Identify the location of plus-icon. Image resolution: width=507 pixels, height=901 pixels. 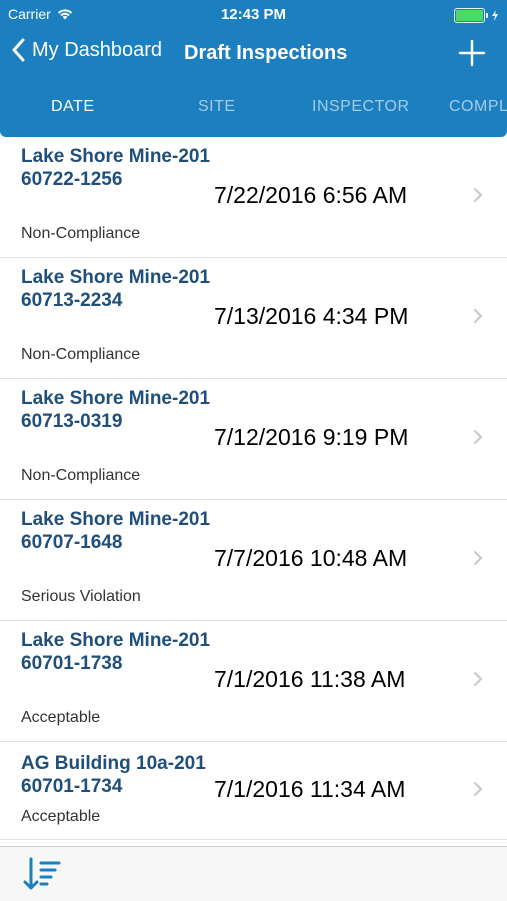
(472, 53).